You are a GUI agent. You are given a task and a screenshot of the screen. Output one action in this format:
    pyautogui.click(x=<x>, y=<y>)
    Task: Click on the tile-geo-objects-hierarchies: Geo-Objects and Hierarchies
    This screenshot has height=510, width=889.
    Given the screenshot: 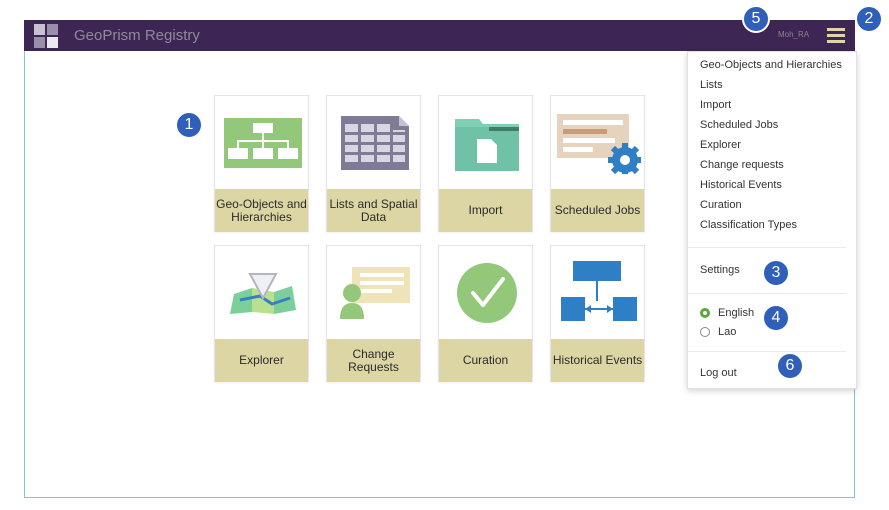 What is the action you would take?
    pyautogui.click(x=261, y=163)
    